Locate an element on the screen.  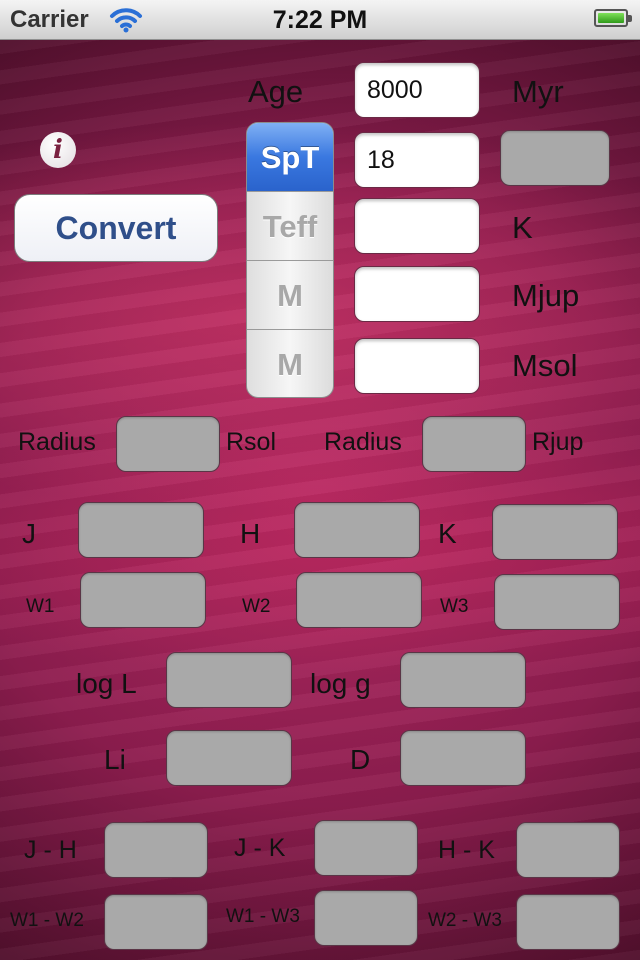
segment-spt: SpT is located at coordinates (290, 157).